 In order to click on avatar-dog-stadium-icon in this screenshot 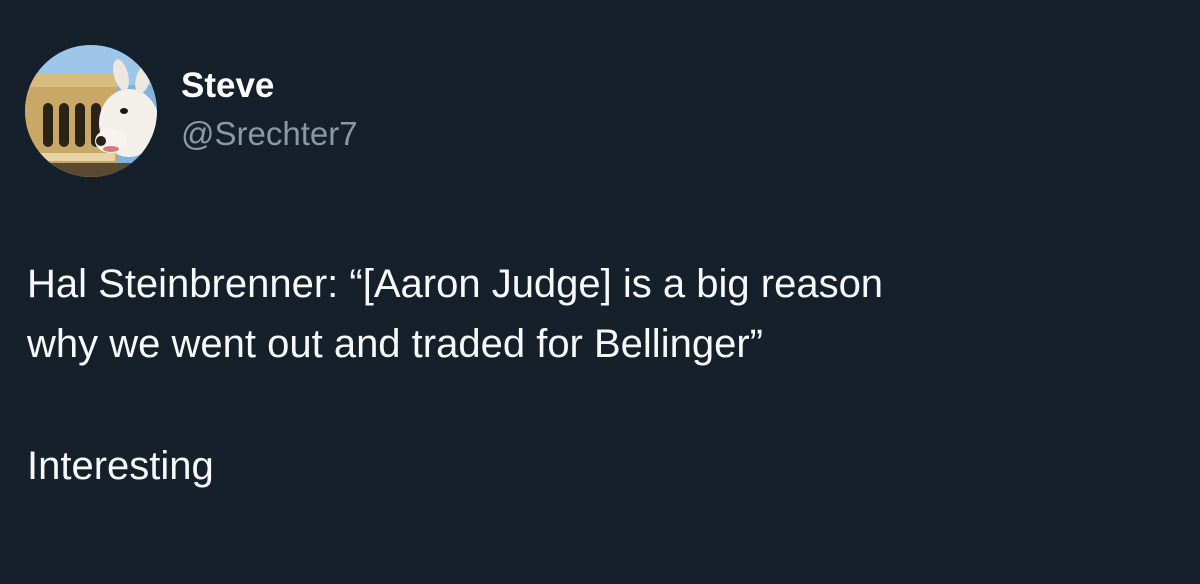, I will do `click(91, 111)`.